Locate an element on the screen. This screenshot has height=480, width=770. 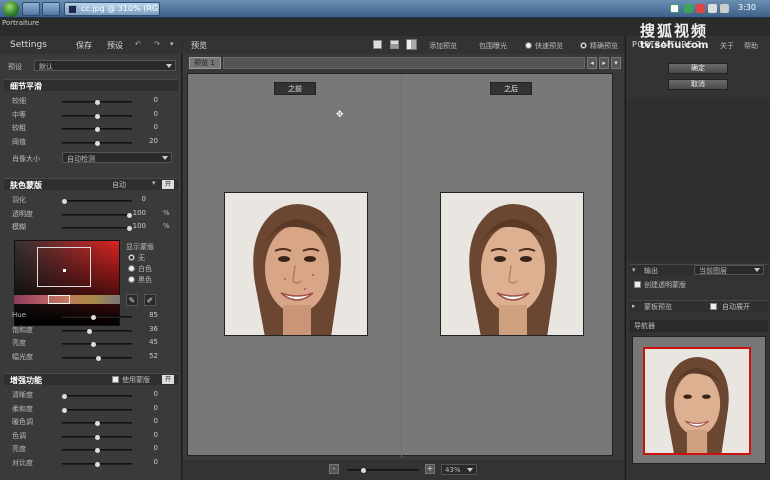
zoom-slider-knob is located at coordinates (363, 470).